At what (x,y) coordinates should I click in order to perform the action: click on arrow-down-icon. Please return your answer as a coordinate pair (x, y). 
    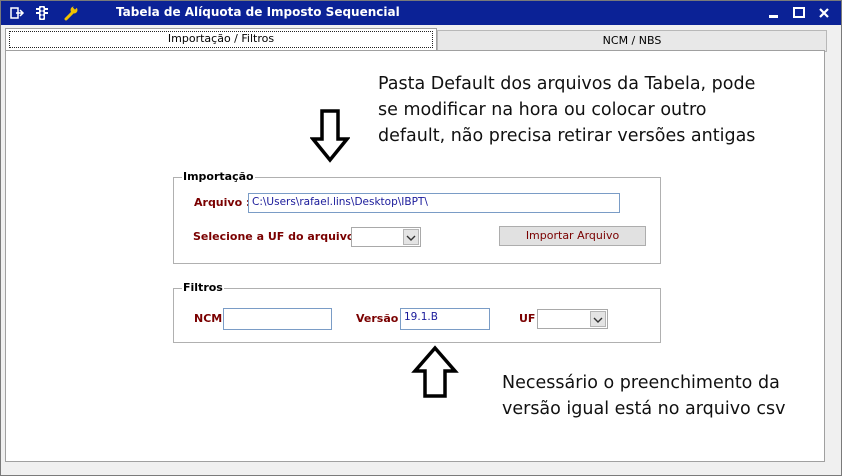
    Looking at the image, I should click on (330, 136).